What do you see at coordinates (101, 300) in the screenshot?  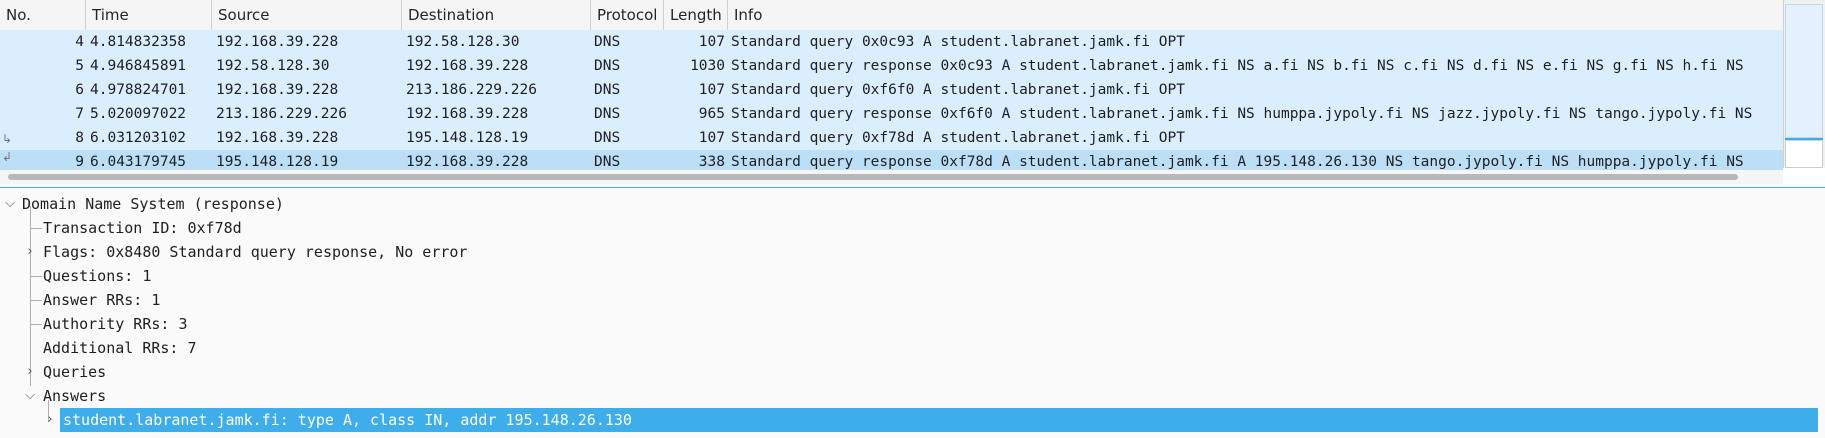 I see `answer-rrs-item: Answer RRs: 1` at bounding box center [101, 300].